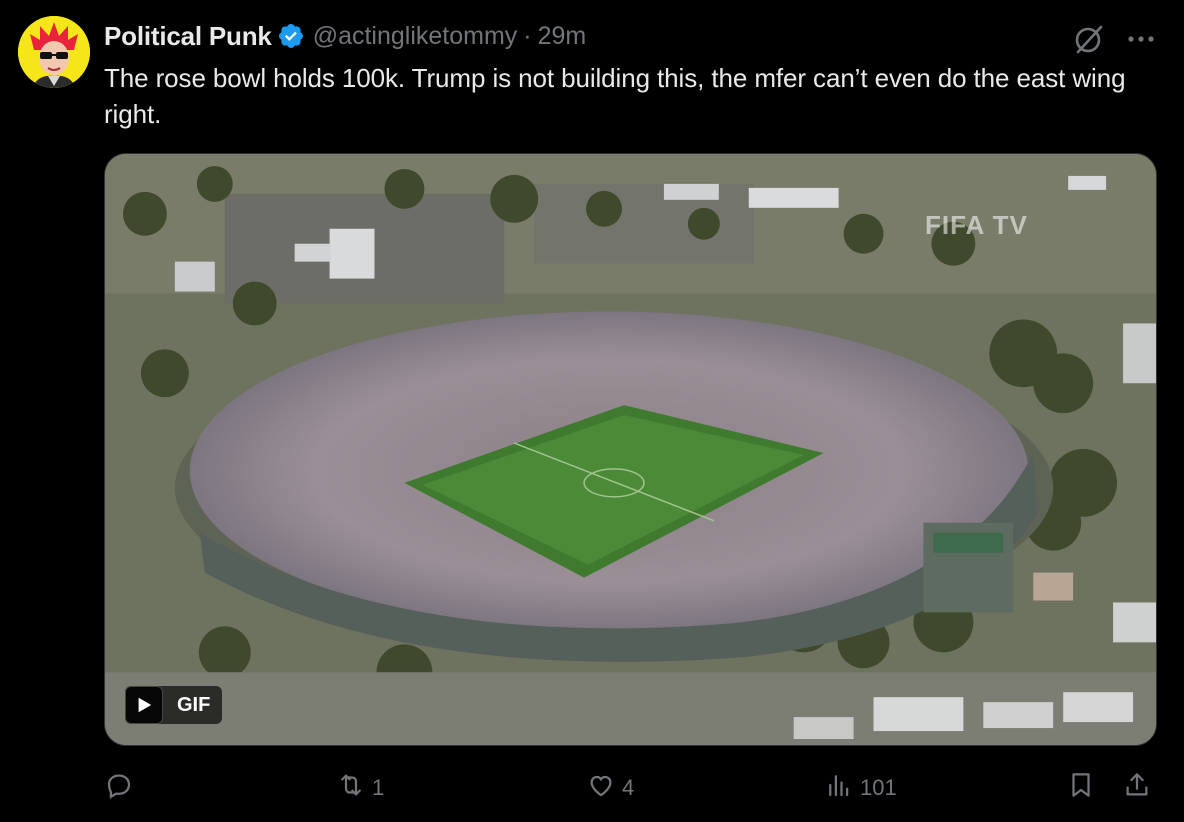  Describe the element at coordinates (378, 787) in the screenshot. I see `retweet-count: 1` at that location.